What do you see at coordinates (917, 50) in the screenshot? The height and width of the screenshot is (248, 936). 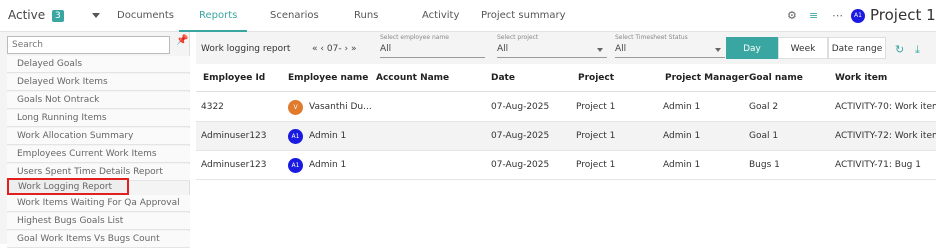 I see `download-icon: ⤓` at bounding box center [917, 50].